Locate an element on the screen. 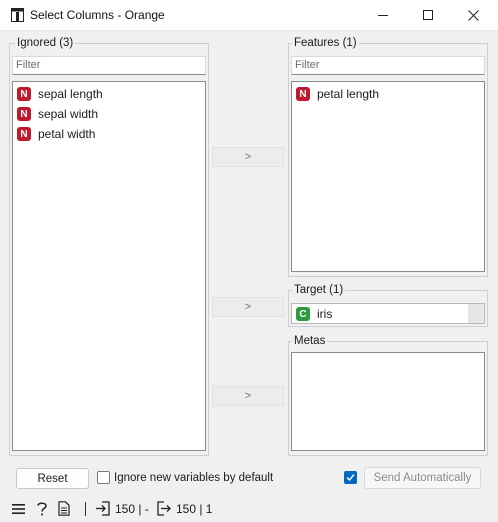 This screenshot has width=498, height=522. send-automatically-button: Send Automatically is located at coordinates (422, 478).